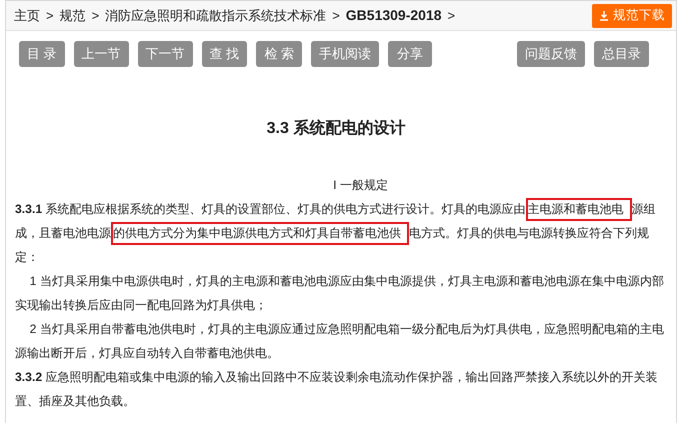 This screenshot has width=692, height=423. Describe the element at coordinates (604, 15) in the screenshot. I see `download-icon` at that location.